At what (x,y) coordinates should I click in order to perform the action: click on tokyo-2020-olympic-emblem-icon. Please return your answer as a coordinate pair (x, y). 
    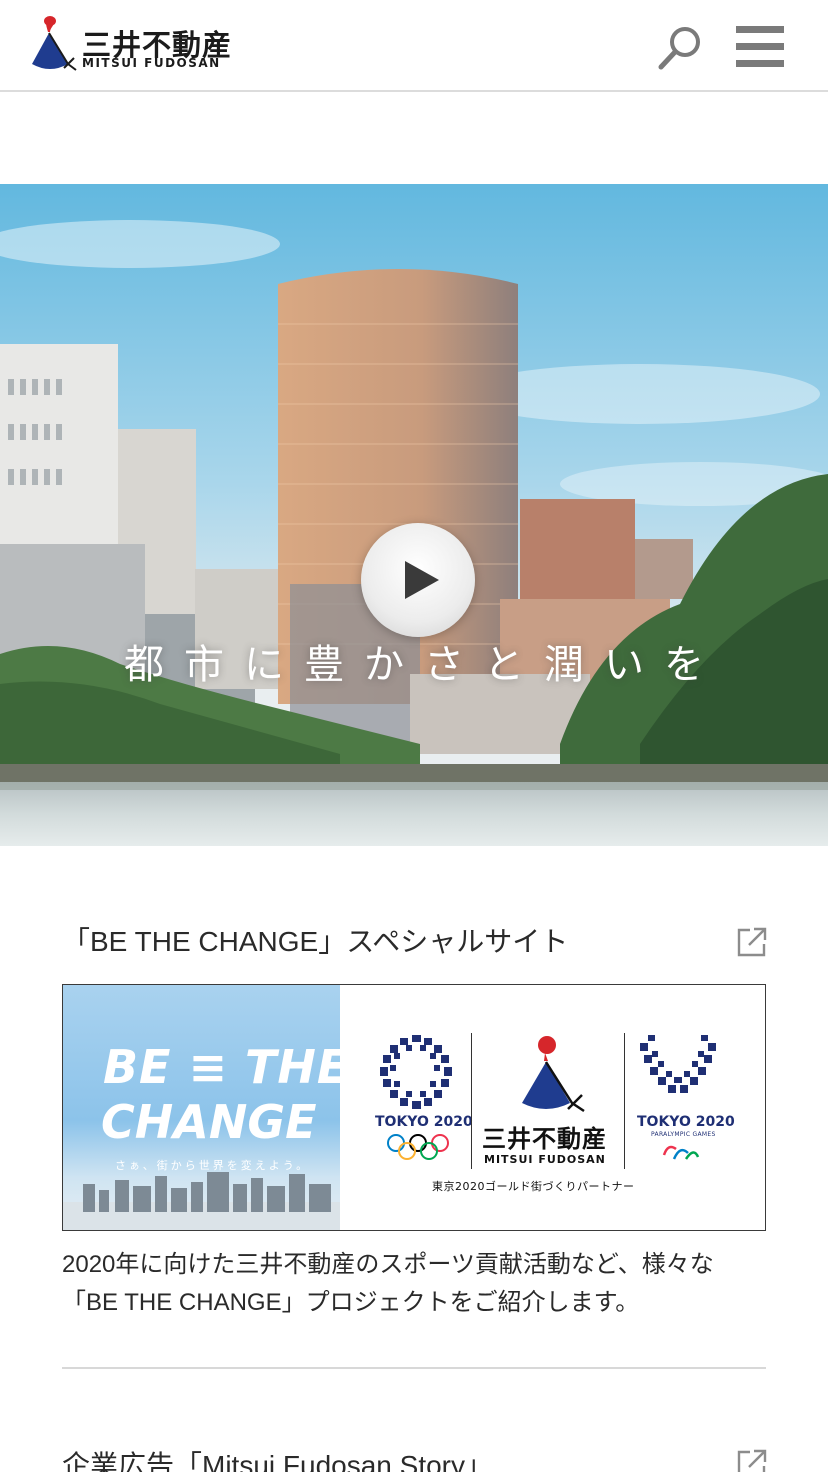
    Looking at the image, I should click on (416, 1072).